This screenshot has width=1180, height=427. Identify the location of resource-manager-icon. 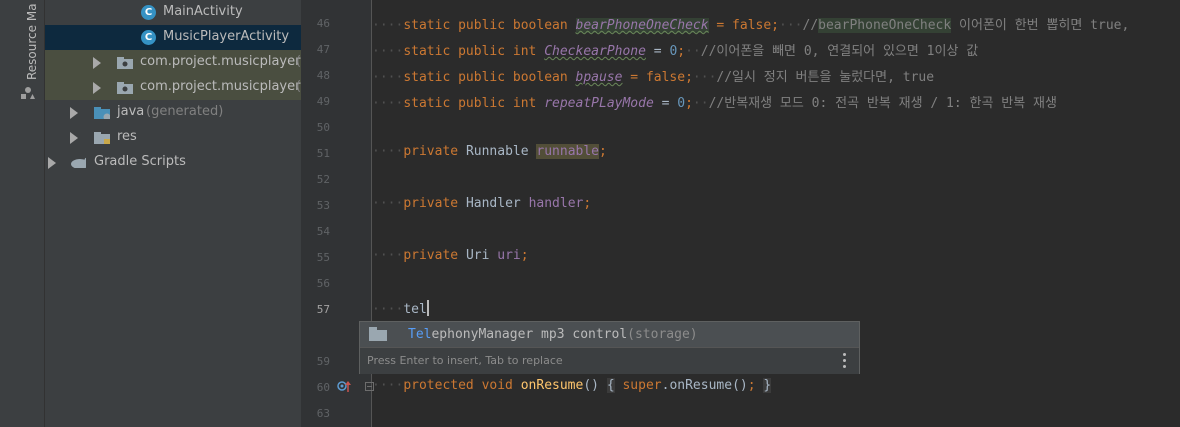
(28, 93).